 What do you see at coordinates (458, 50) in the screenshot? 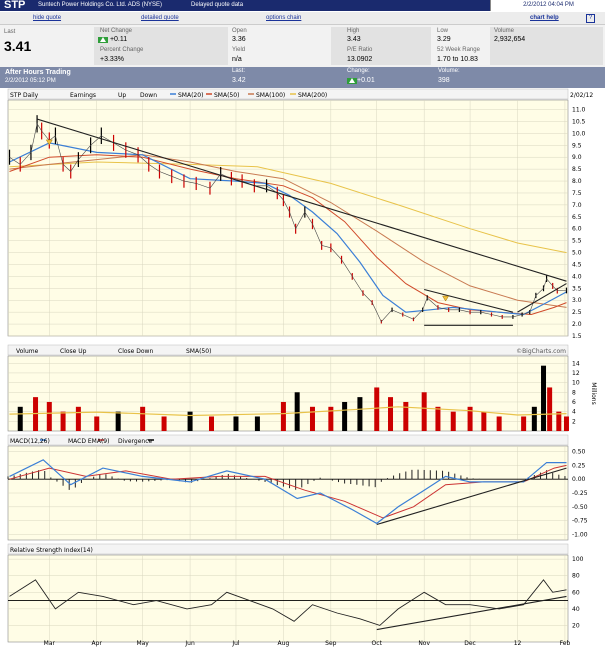
I see `range-label: 52 Week Range` at bounding box center [458, 50].